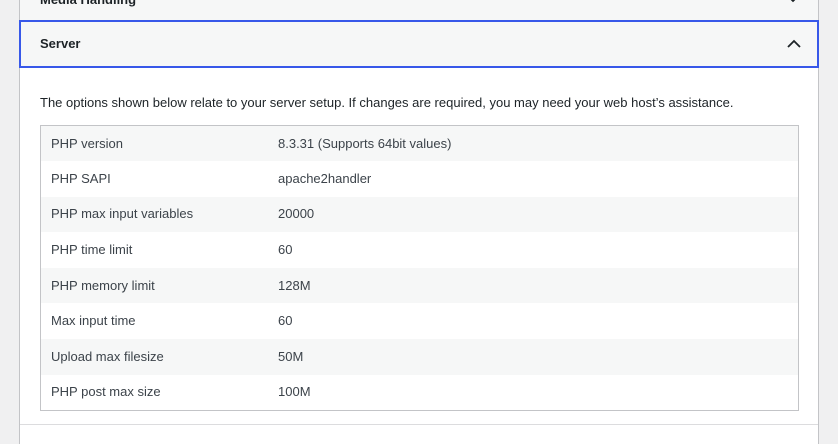  I want to click on row-value: apache2handler, so click(325, 178).